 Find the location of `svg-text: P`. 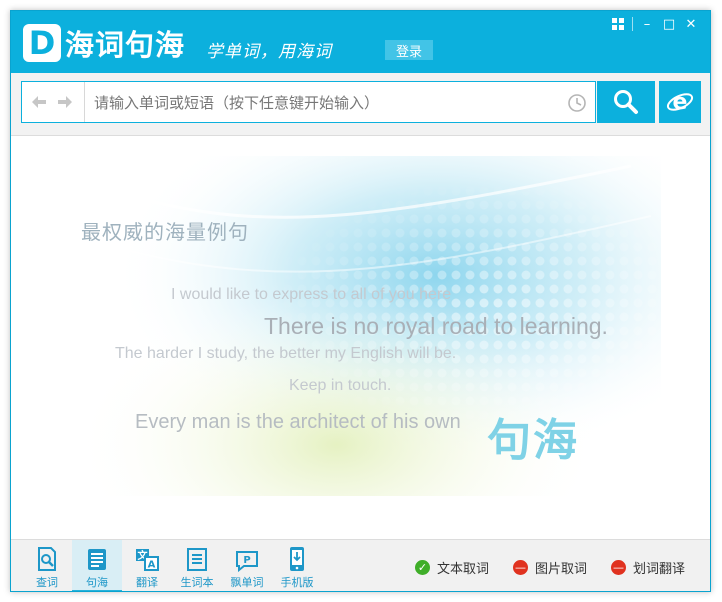

svg-text: P is located at coordinates (246, 560).